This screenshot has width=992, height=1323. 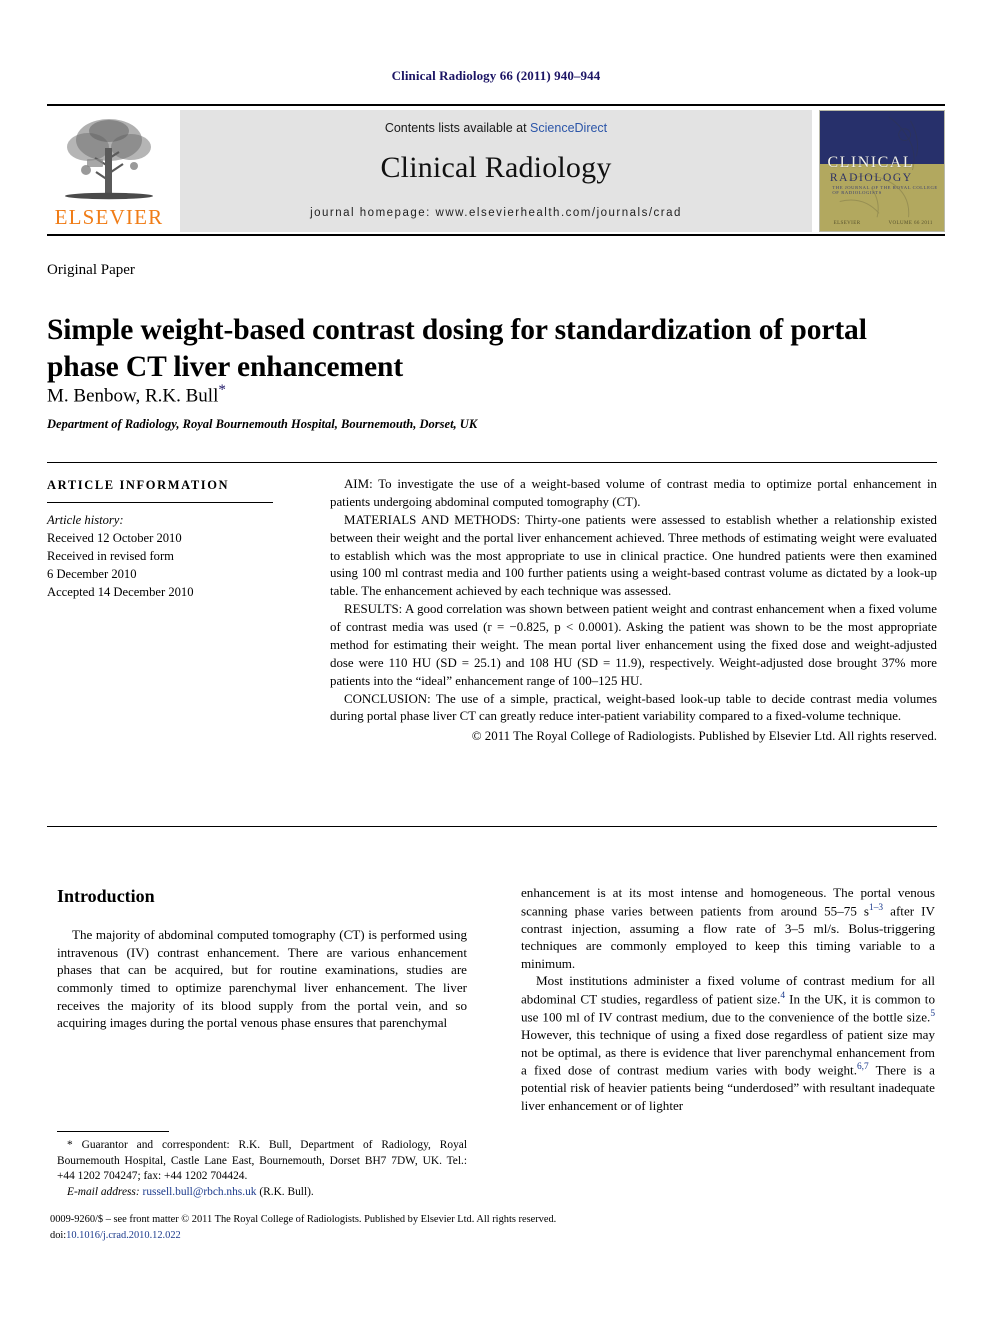 What do you see at coordinates (871, 178) in the screenshot?
I see `cover-title-line2: RADIOLOGY` at bounding box center [871, 178].